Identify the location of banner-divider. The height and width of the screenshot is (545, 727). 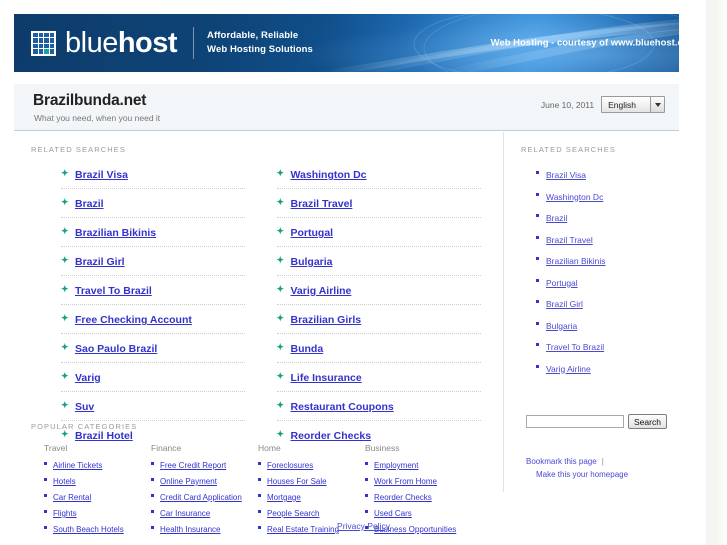
(194, 43).